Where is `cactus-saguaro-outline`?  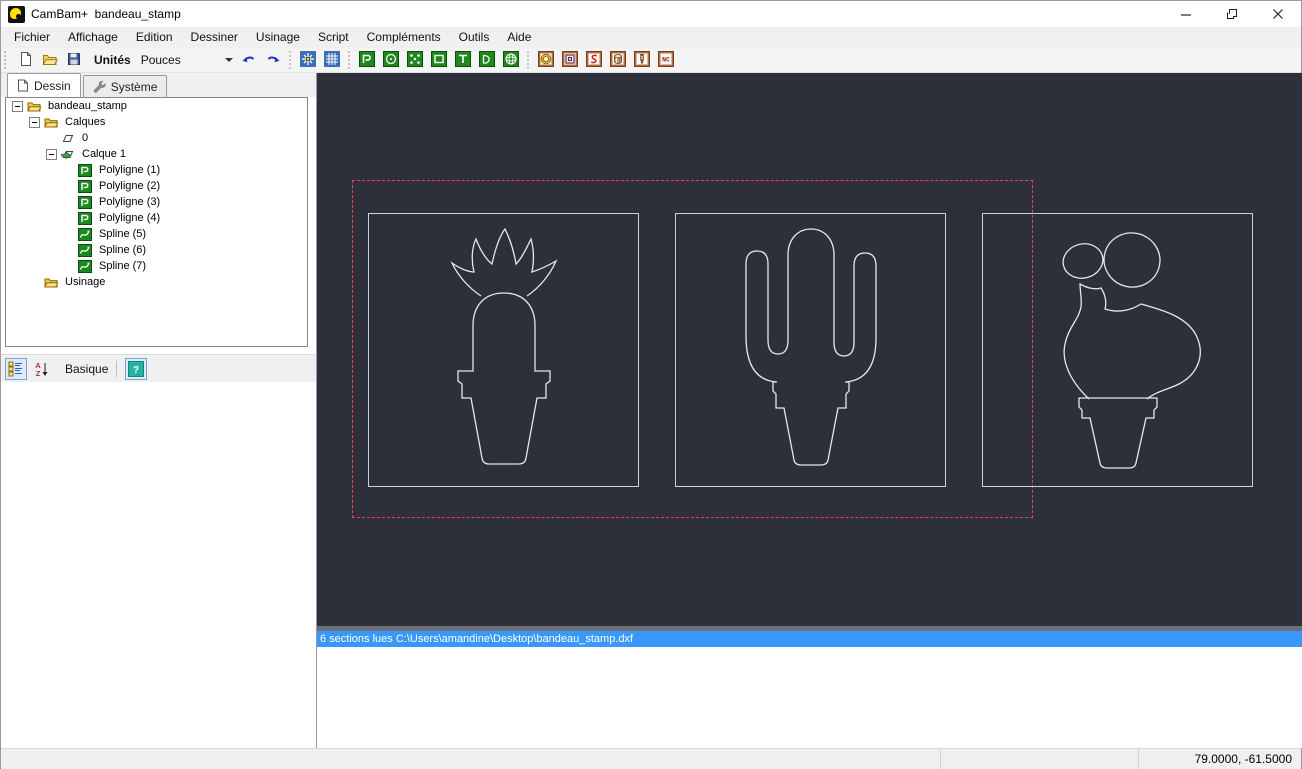 cactus-saguaro-outline is located at coordinates (812, 351).